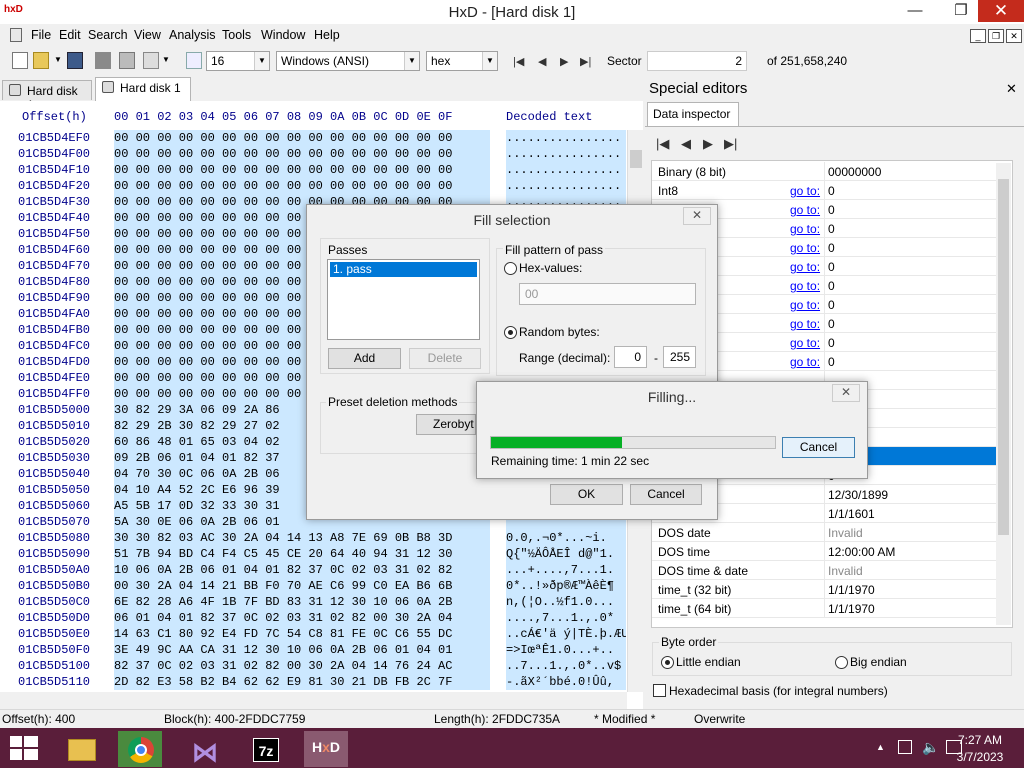  I want to click on properties-icon, so click(151, 60).